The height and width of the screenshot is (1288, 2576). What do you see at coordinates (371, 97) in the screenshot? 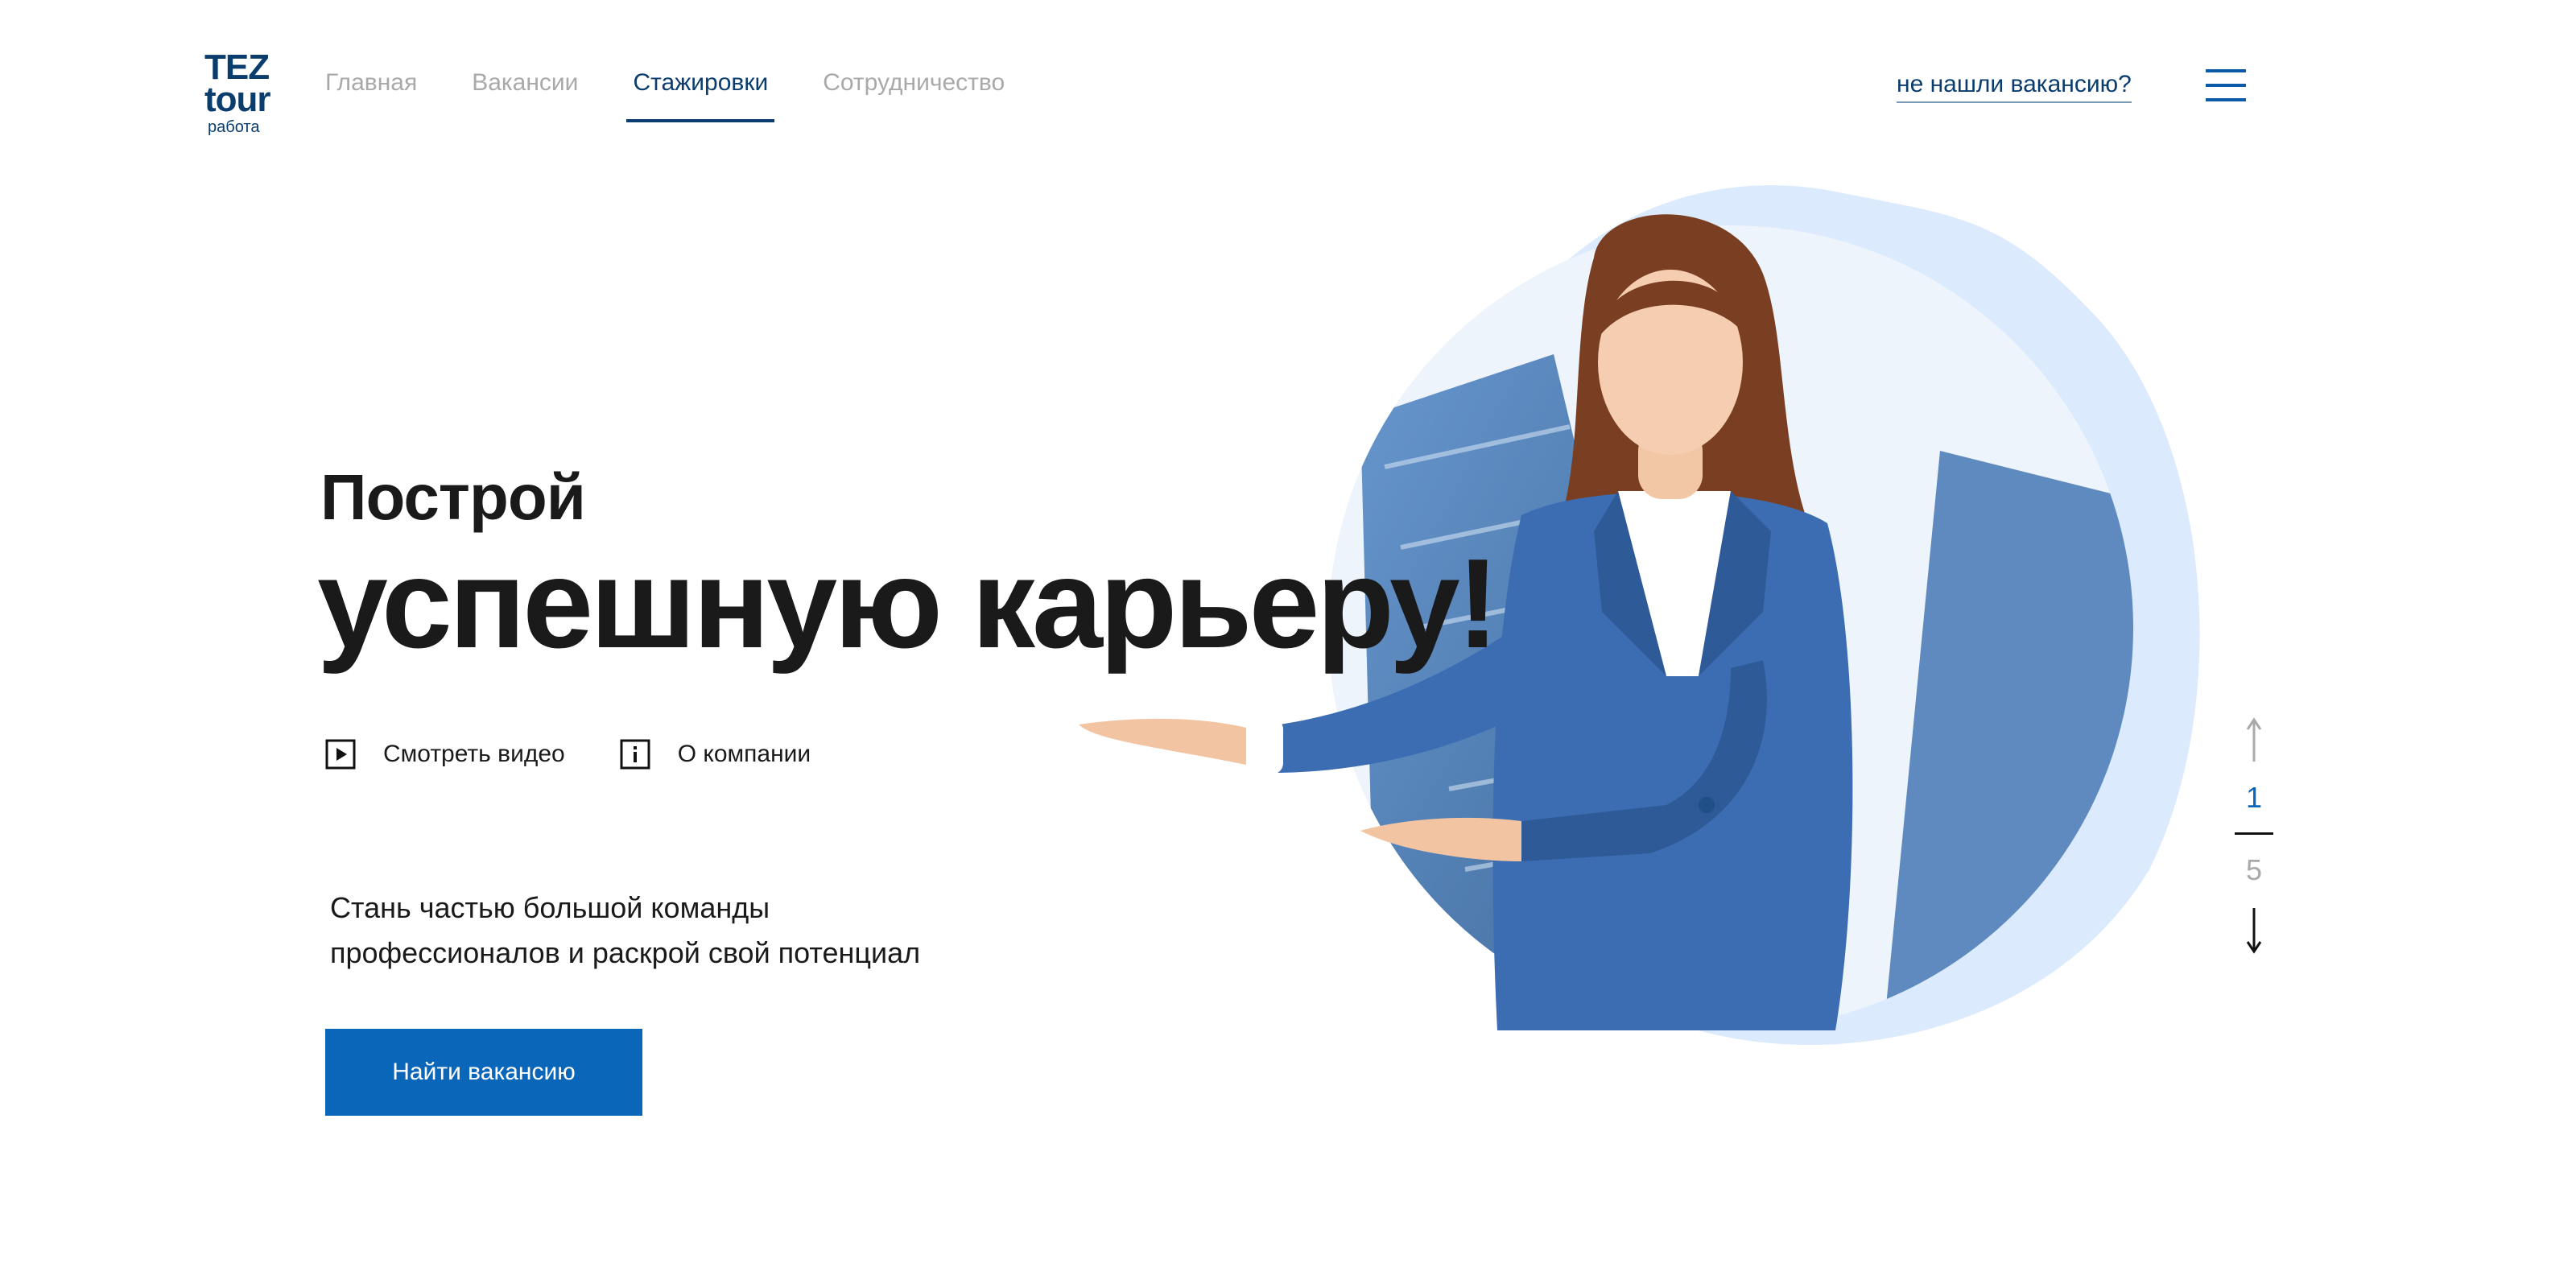
I see `nav-item-home: Главная` at bounding box center [371, 97].